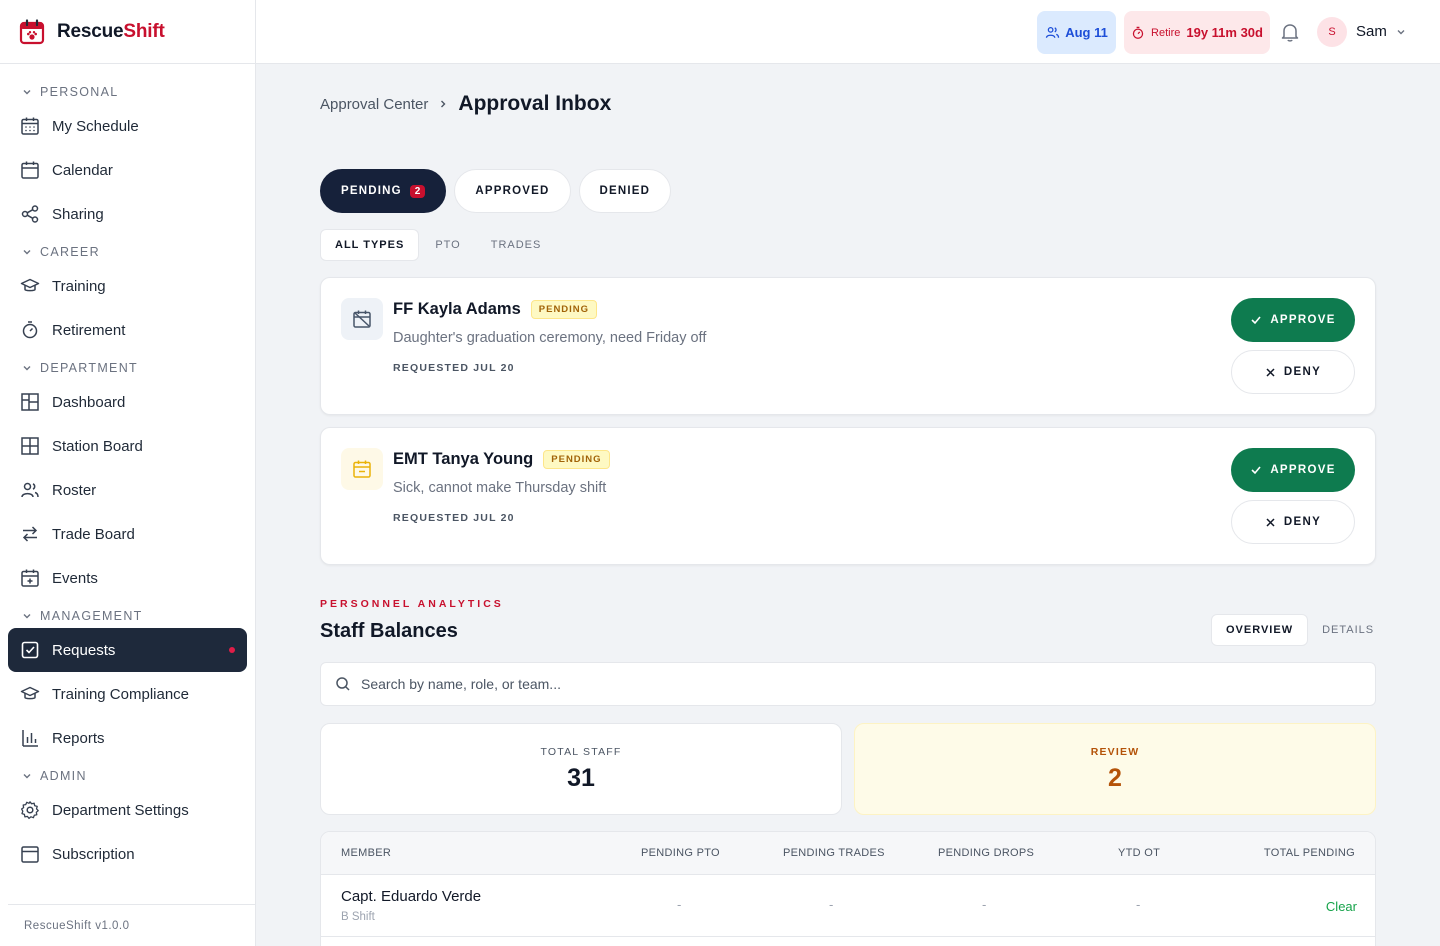 The image size is (1440, 946). Describe the element at coordinates (127, 776) in the screenshot. I see `section-admin: ADMIN` at that location.